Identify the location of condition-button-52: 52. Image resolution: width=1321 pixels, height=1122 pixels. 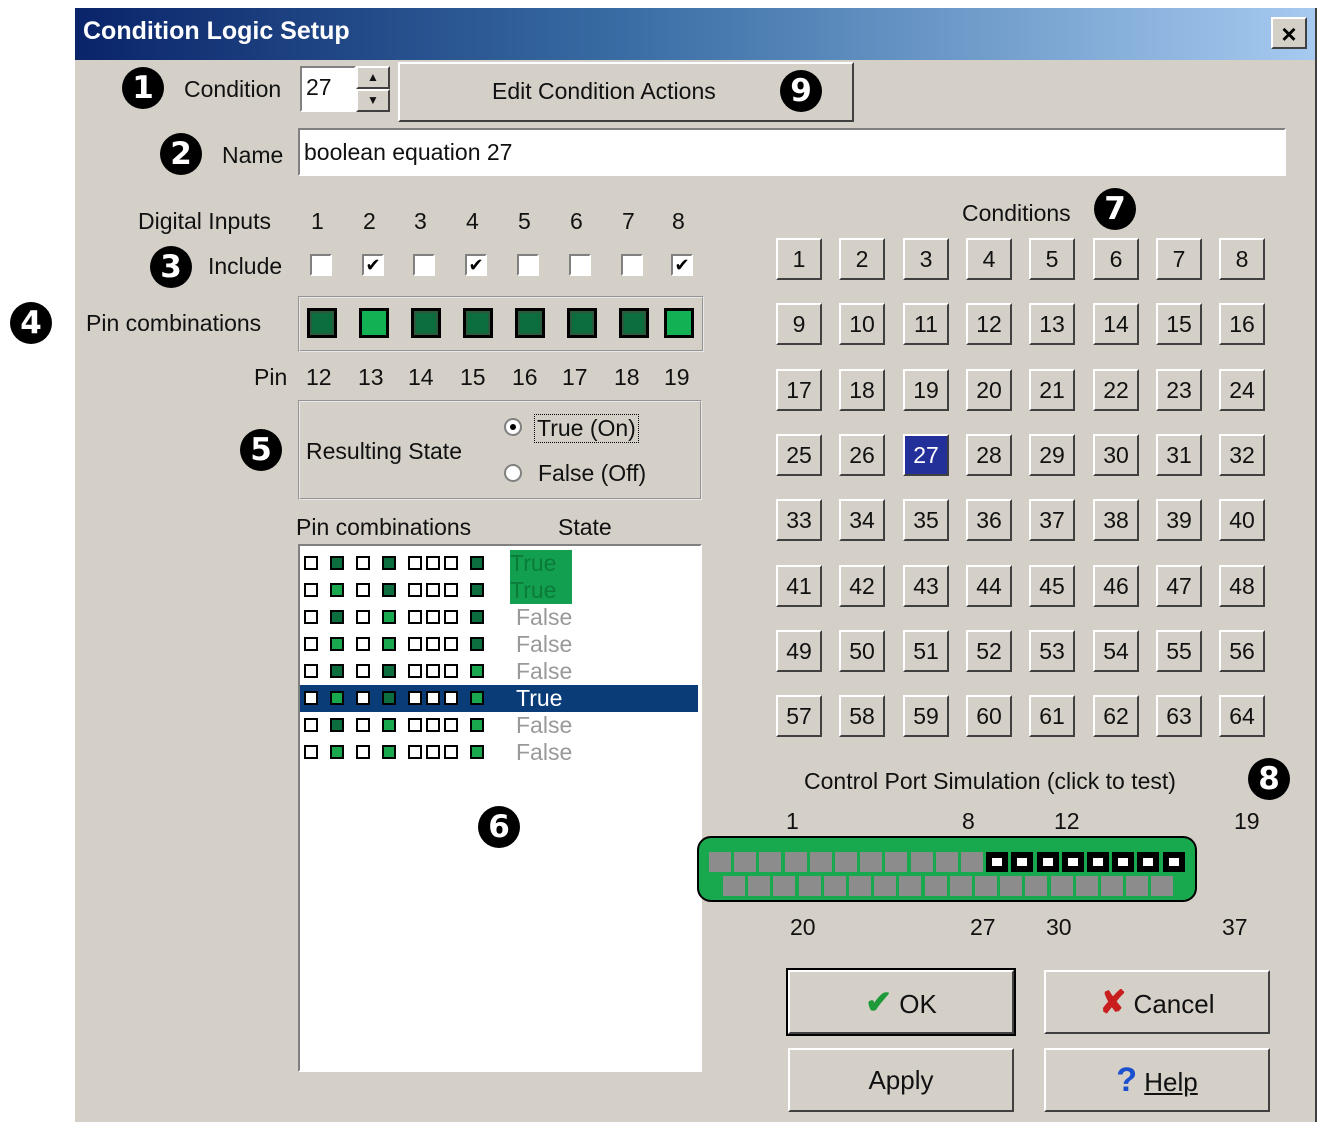
(989, 651).